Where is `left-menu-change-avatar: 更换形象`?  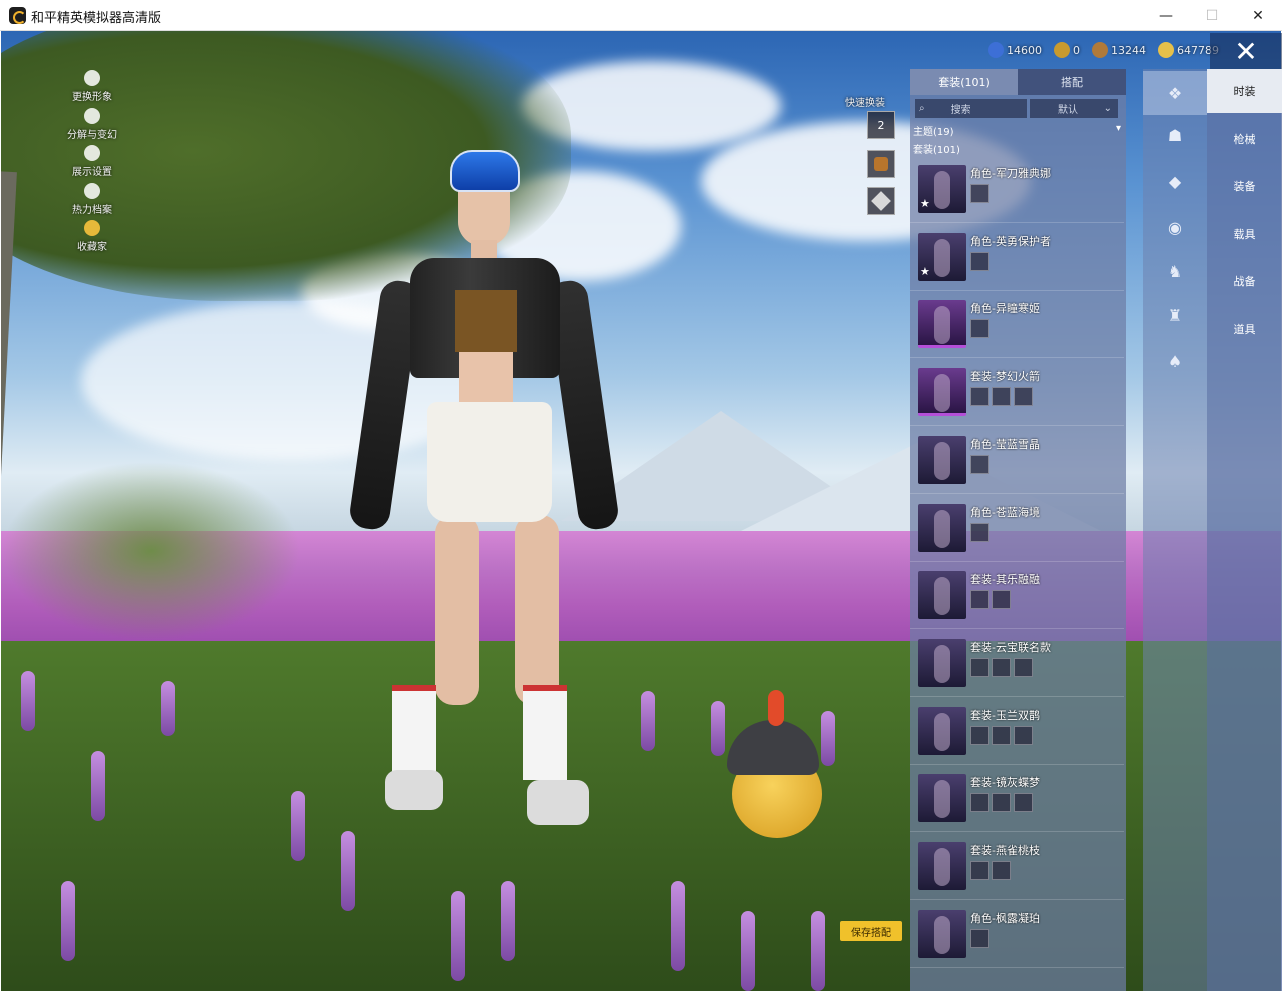
left-menu-change-avatar: 更换形象 is located at coordinates (92, 86).